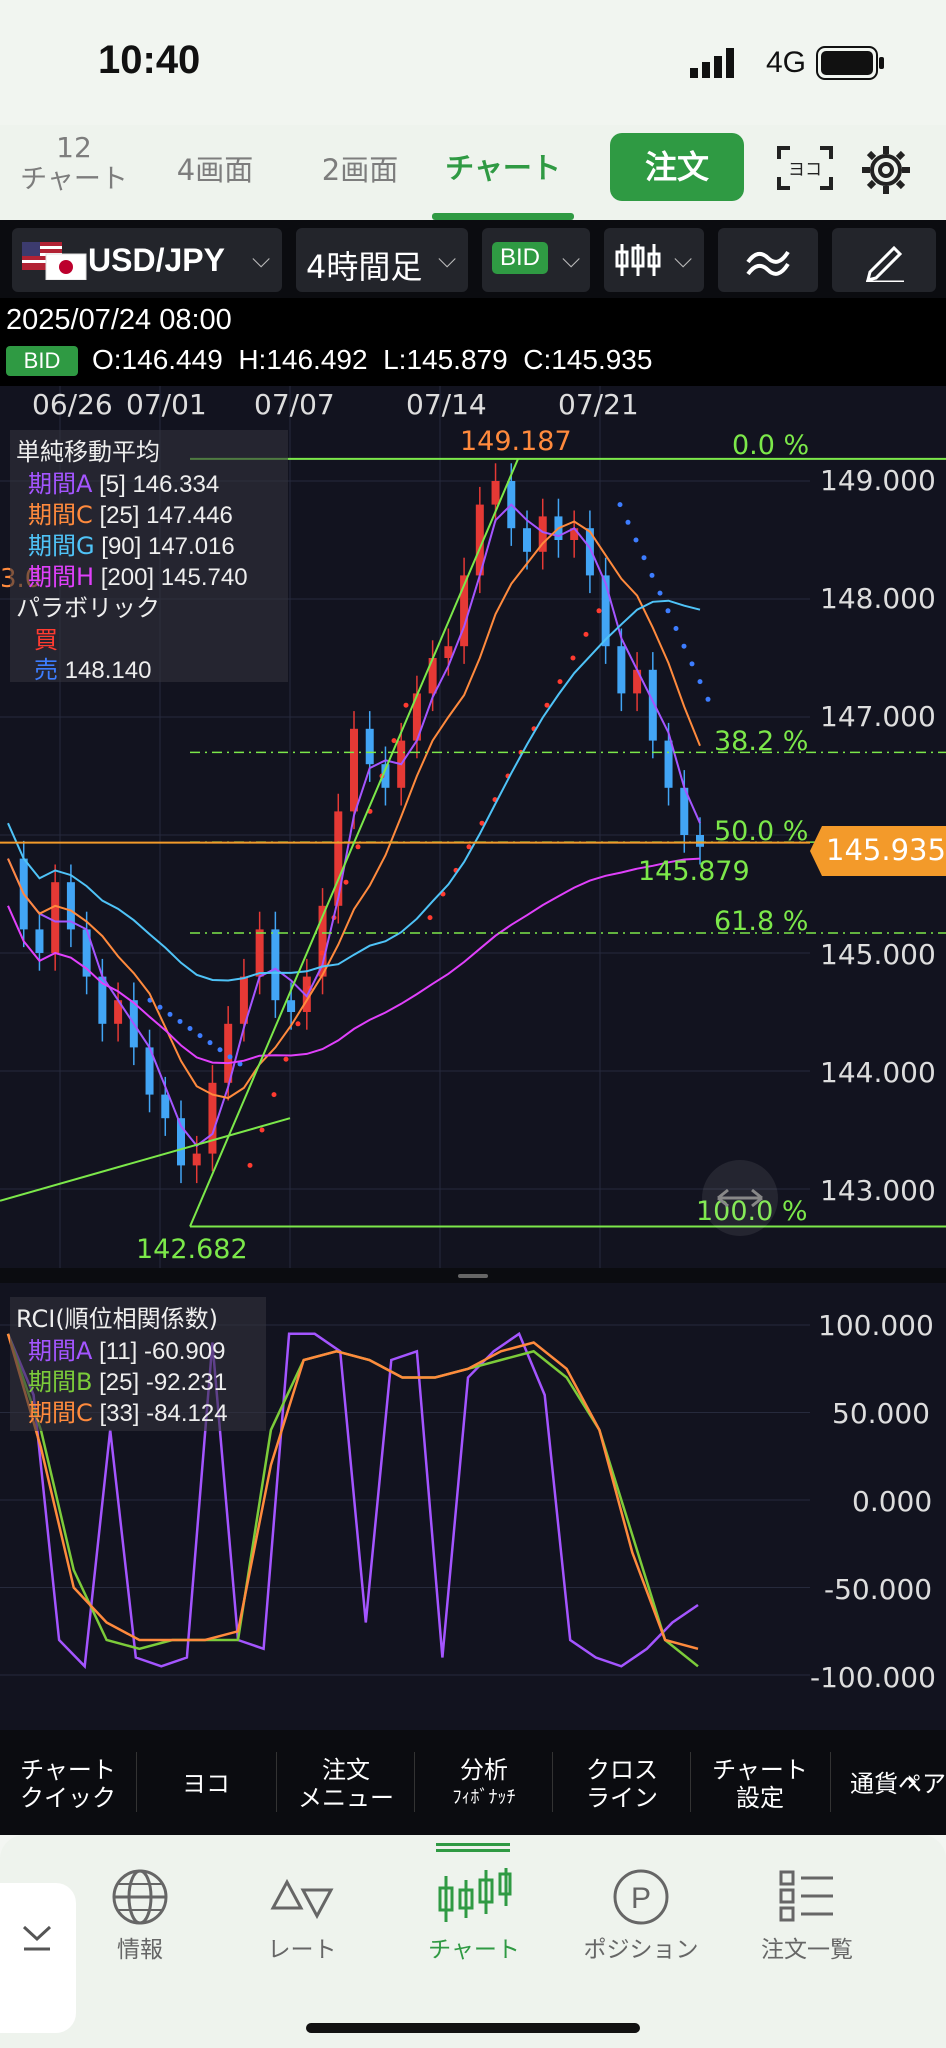 The image size is (946, 2048). I want to click on pane-divider, so click(473, 1275).